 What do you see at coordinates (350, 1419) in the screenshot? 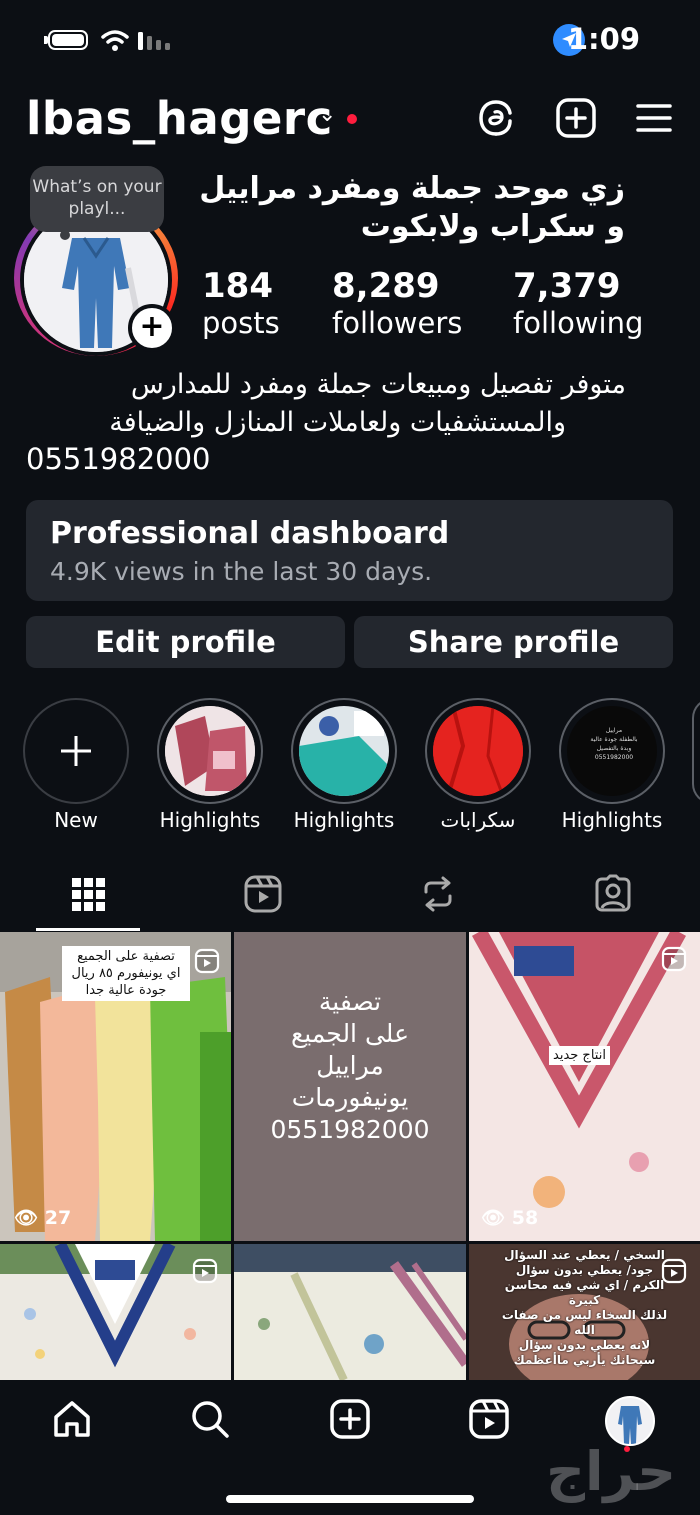
I see `create-icon` at bounding box center [350, 1419].